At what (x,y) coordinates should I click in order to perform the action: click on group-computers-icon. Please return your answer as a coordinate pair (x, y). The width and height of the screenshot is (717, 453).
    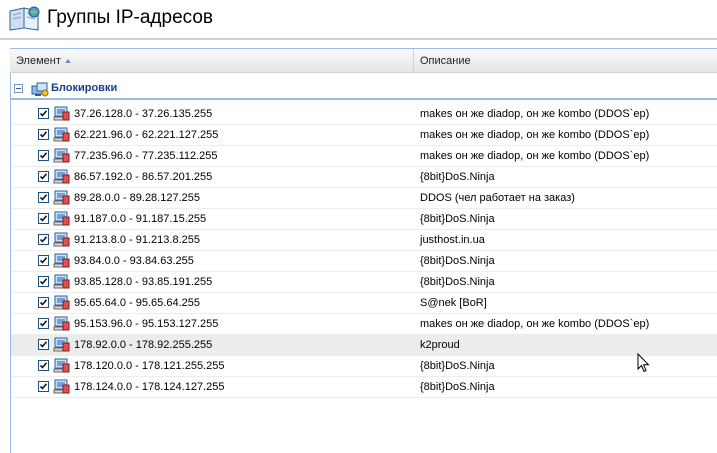
    Looking at the image, I should click on (40, 89).